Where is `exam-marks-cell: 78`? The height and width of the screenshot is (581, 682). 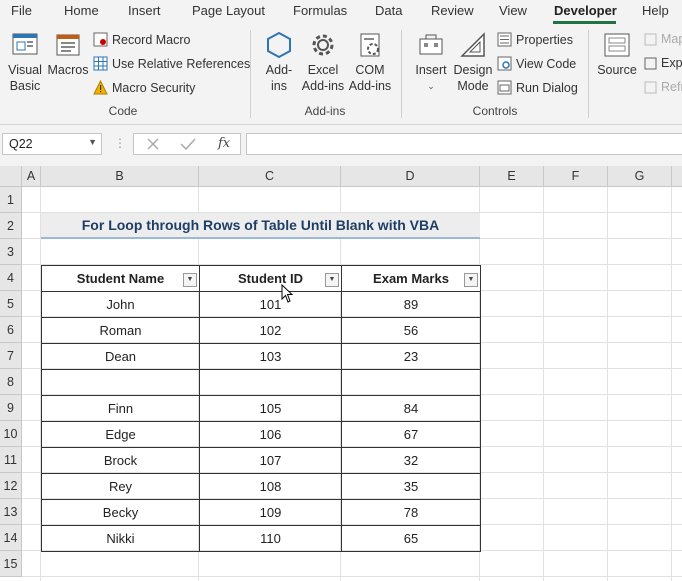 exam-marks-cell: 78 is located at coordinates (411, 512).